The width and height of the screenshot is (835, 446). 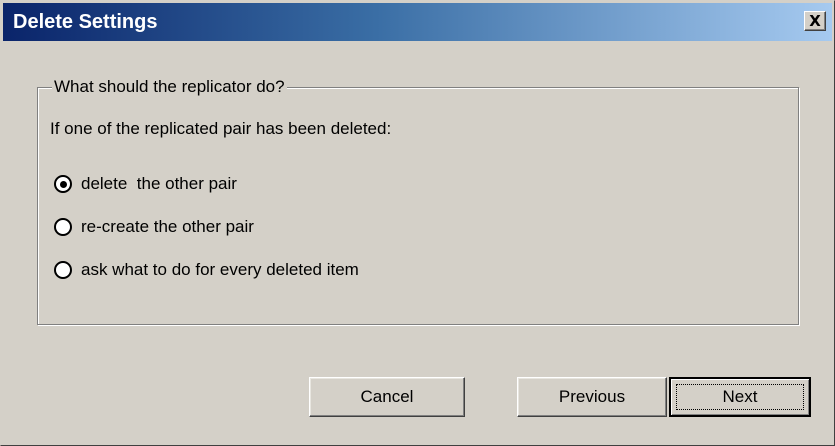 What do you see at coordinates (167, 226) in the screenshot?
I see `radio-label: re-create the other pair` at bounding box center [167, 226].